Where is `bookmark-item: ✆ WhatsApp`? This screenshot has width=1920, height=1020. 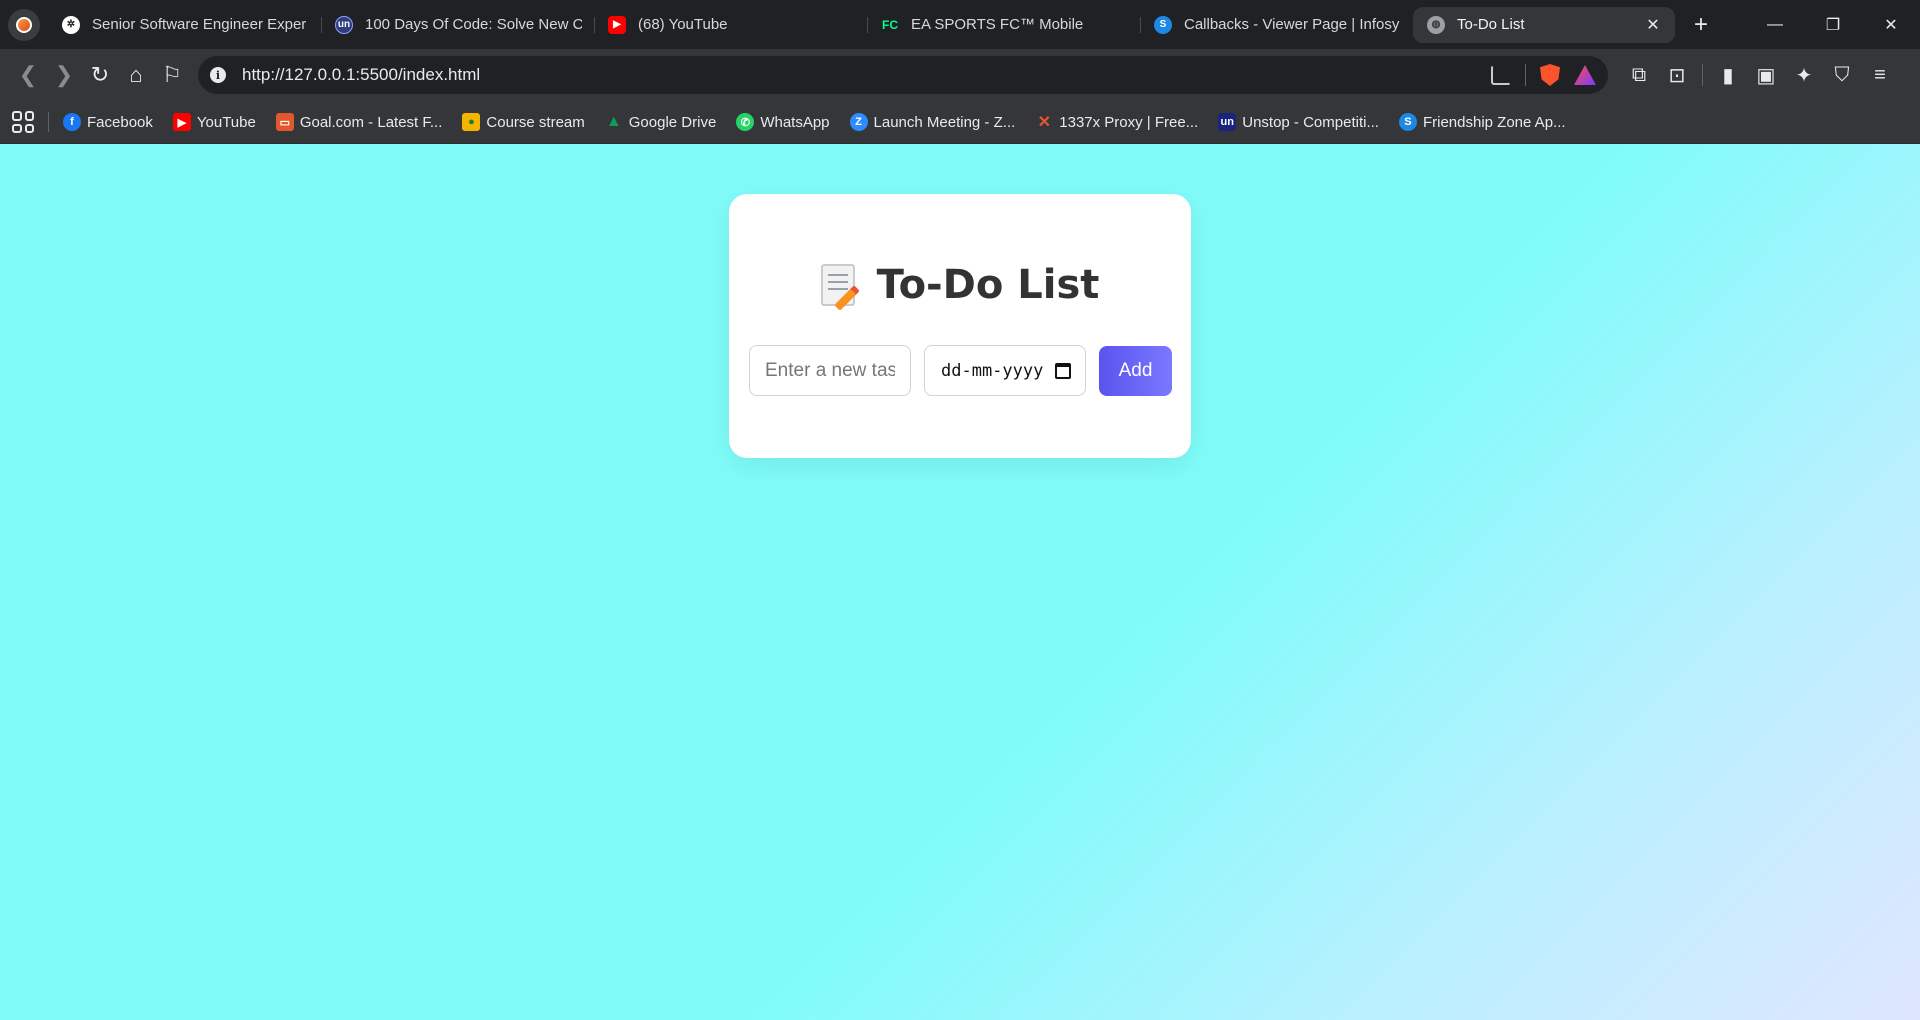 bookmark-item: ✆ WhatsApp is located at coordinates (783, 122).